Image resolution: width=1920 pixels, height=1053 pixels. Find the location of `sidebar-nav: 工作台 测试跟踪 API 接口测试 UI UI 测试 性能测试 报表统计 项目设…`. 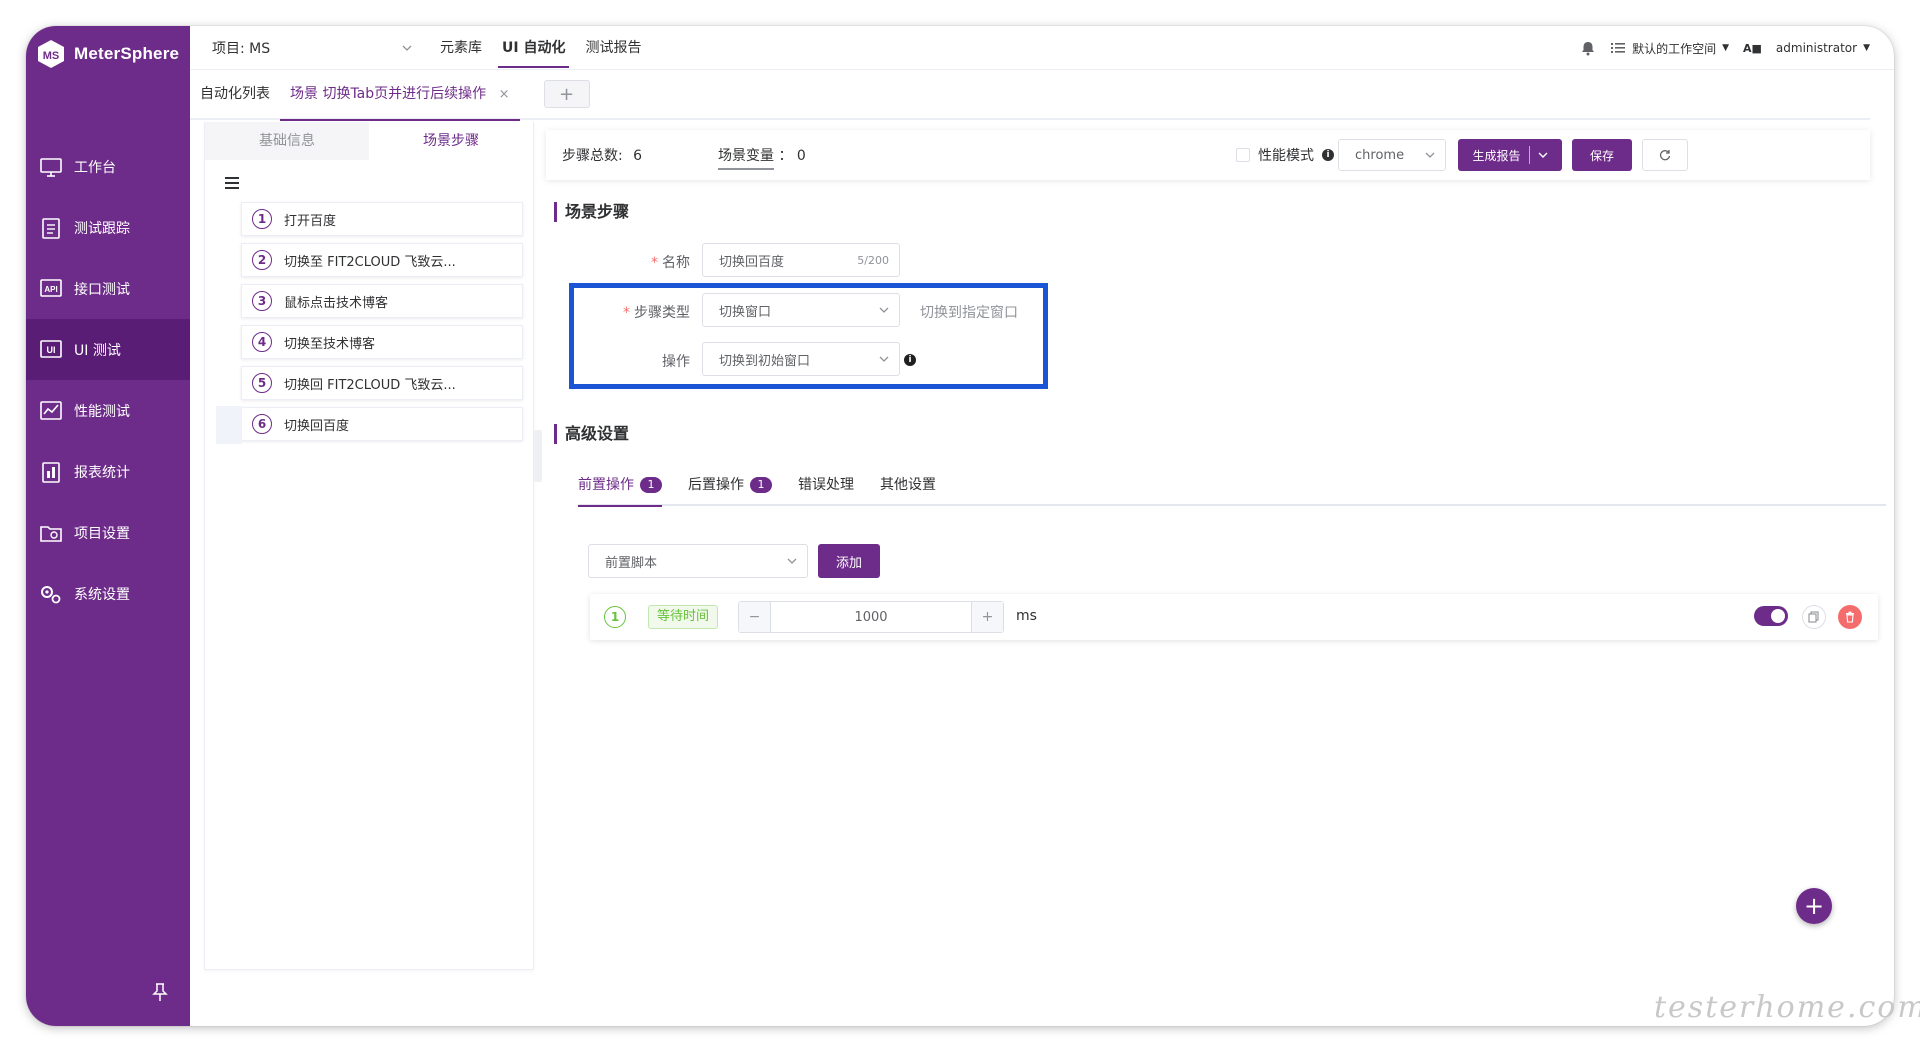

sidebar-nav: 工作台 测试跟踪 API 接口测试 UI UI 测试 性能测试 报表统计 项目设… is located at coordinates (108, 380).